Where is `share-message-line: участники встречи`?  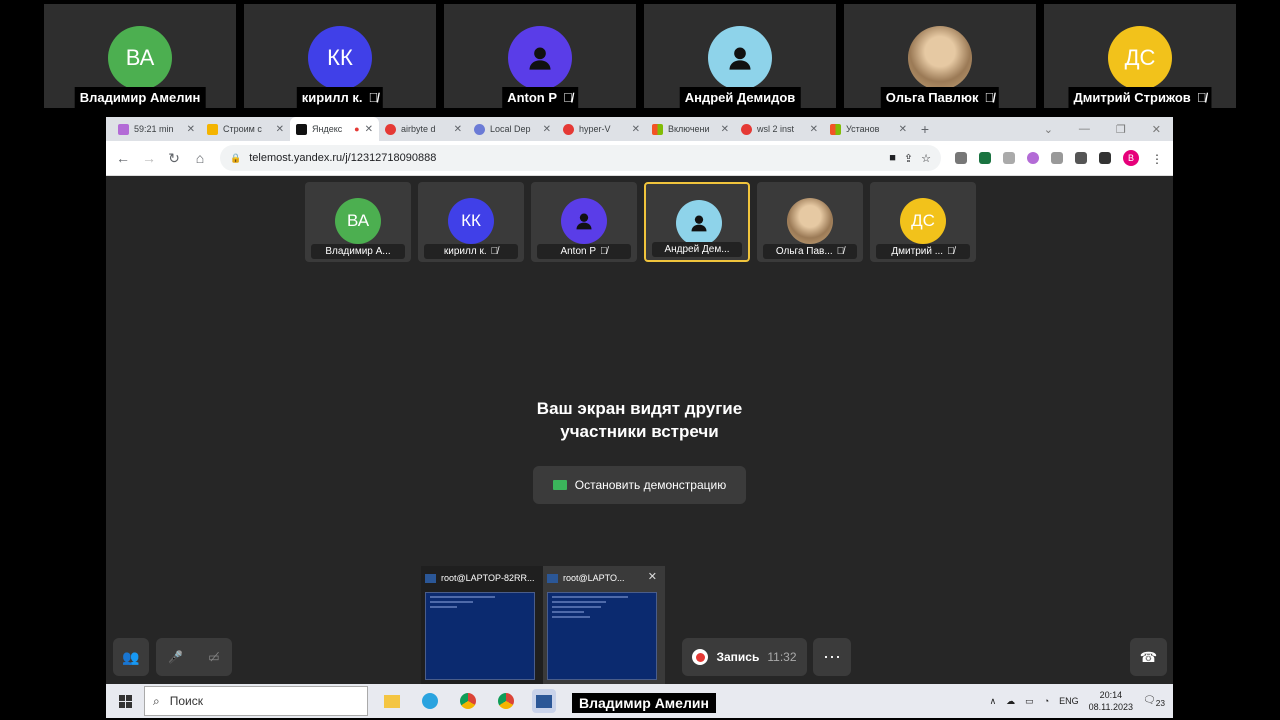
share-message-line: участники встречи is located at coordinates (639, 431).